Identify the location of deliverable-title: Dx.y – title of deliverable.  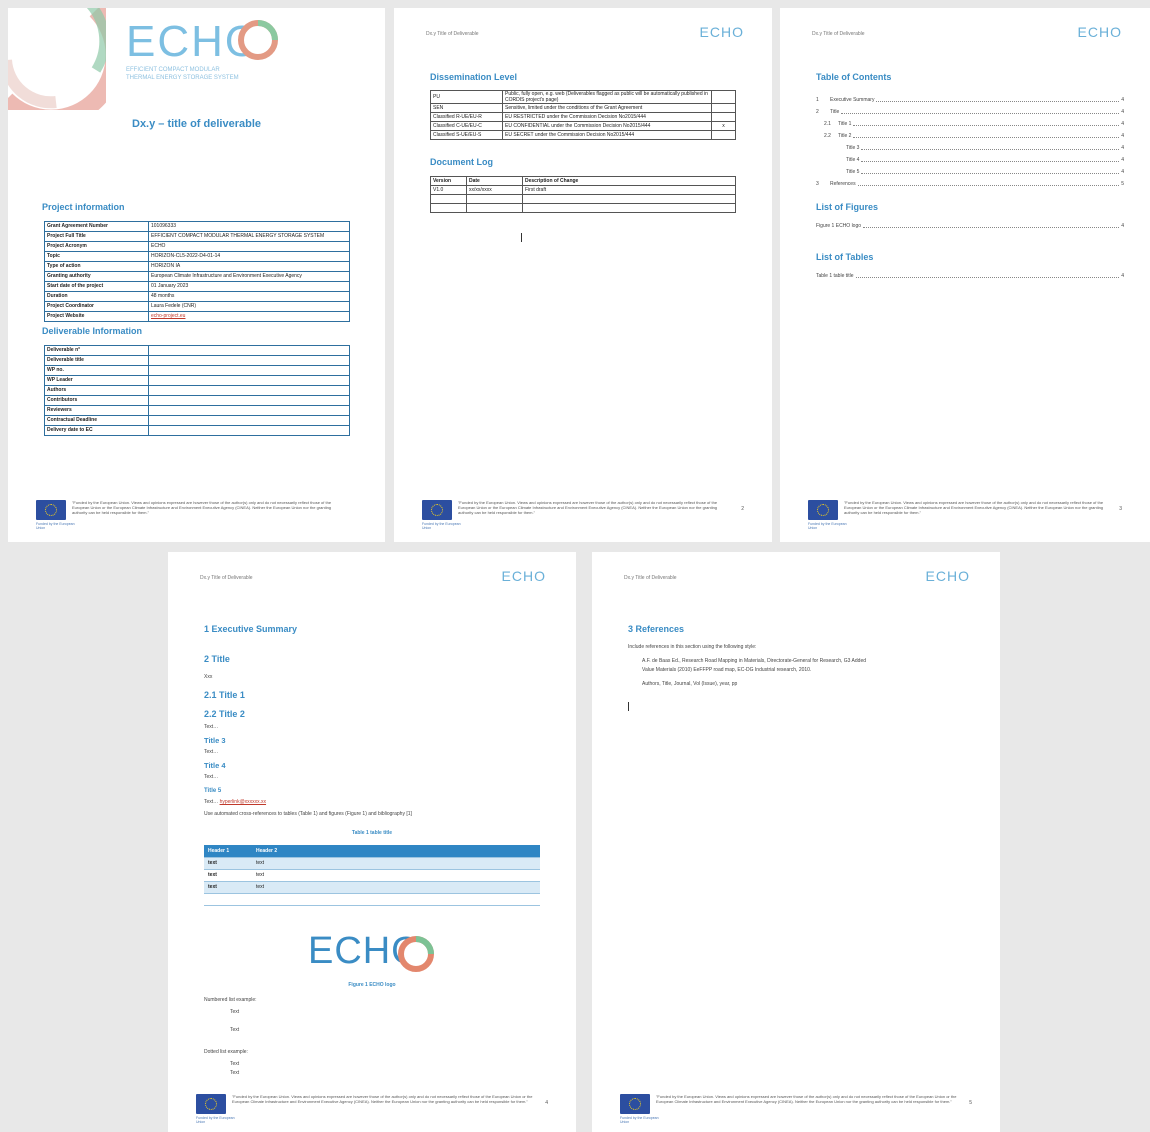
(196, 124).